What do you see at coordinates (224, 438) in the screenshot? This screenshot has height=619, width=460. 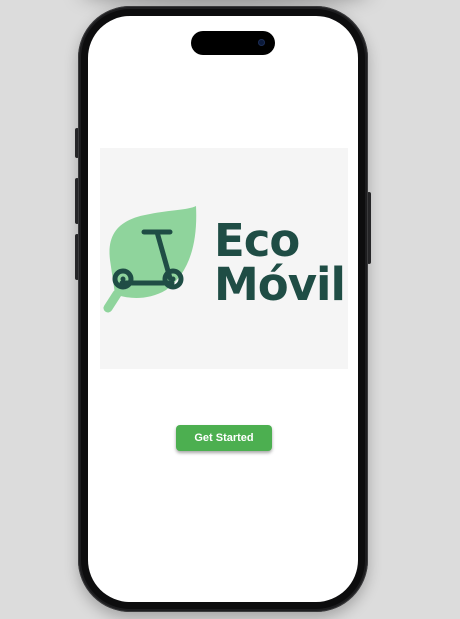 I see `get-started-button: Get Started` at bounding box center [224, 438].